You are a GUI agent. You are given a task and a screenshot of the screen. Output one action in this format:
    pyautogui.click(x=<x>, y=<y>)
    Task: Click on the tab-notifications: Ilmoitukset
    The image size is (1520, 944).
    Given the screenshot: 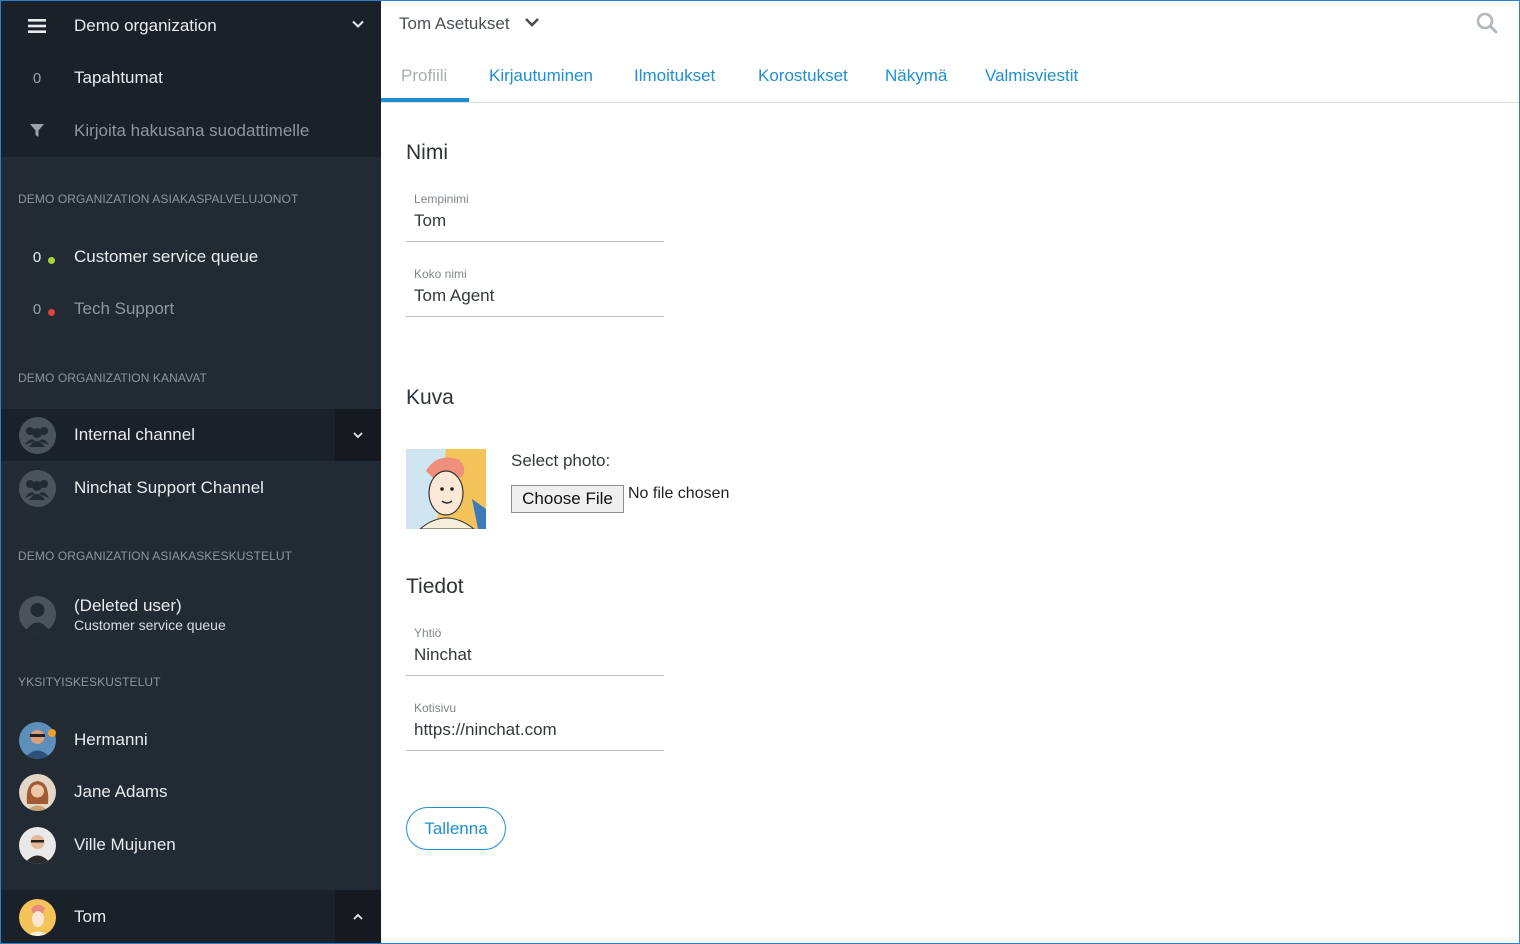 What is the action you would take?
    pyautogui.click(x=674, y=76)
    